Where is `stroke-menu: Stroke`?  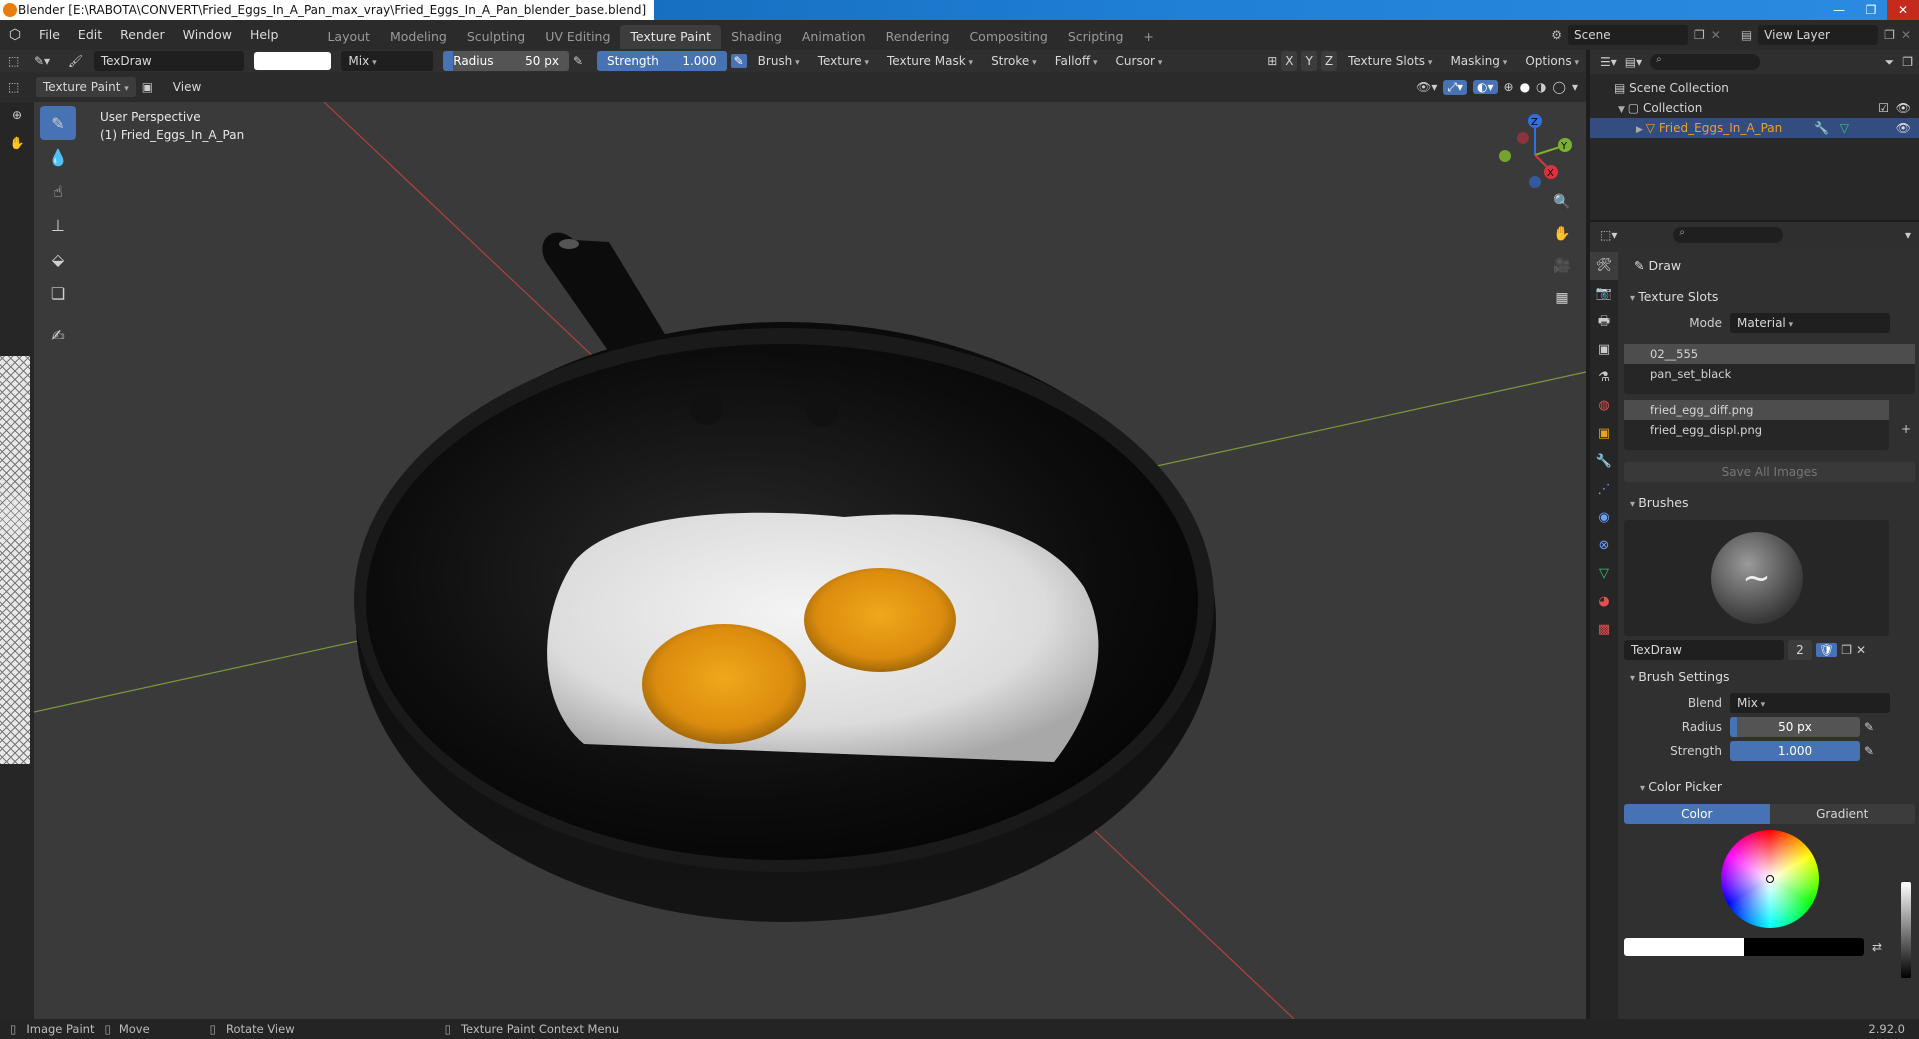 stroke-menu: Stroke is located at coordinates (1014, 61).